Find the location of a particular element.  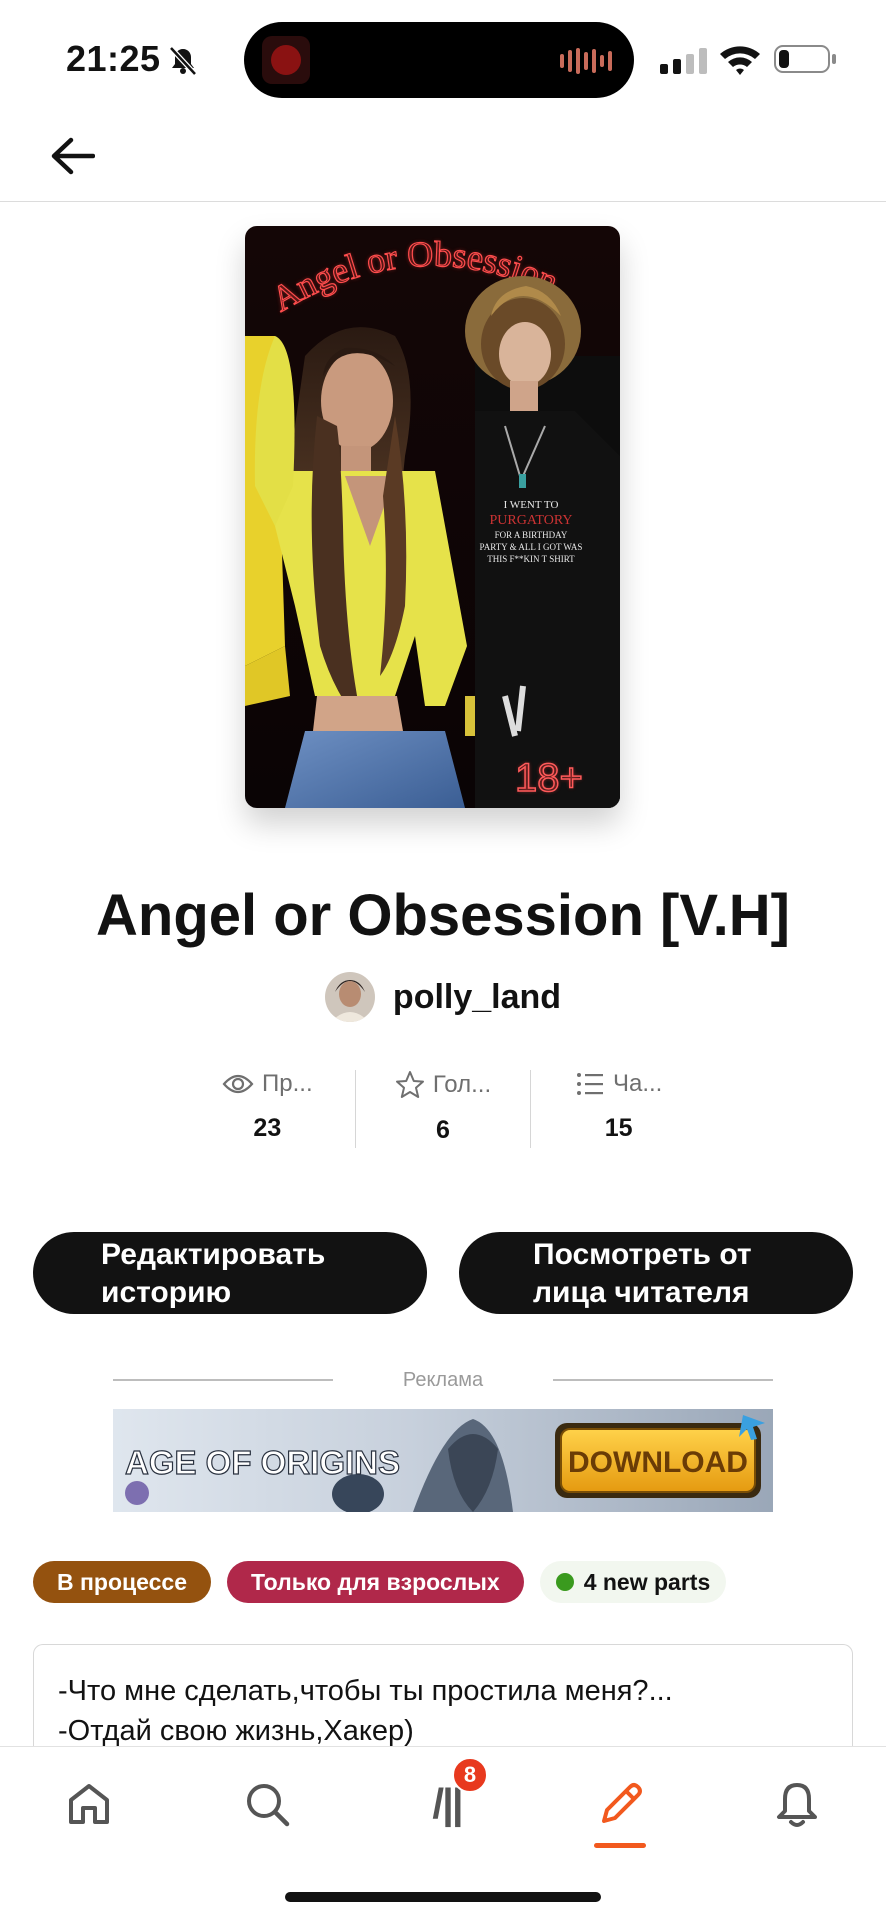

list-icon is located at coordinates (590, 1084).